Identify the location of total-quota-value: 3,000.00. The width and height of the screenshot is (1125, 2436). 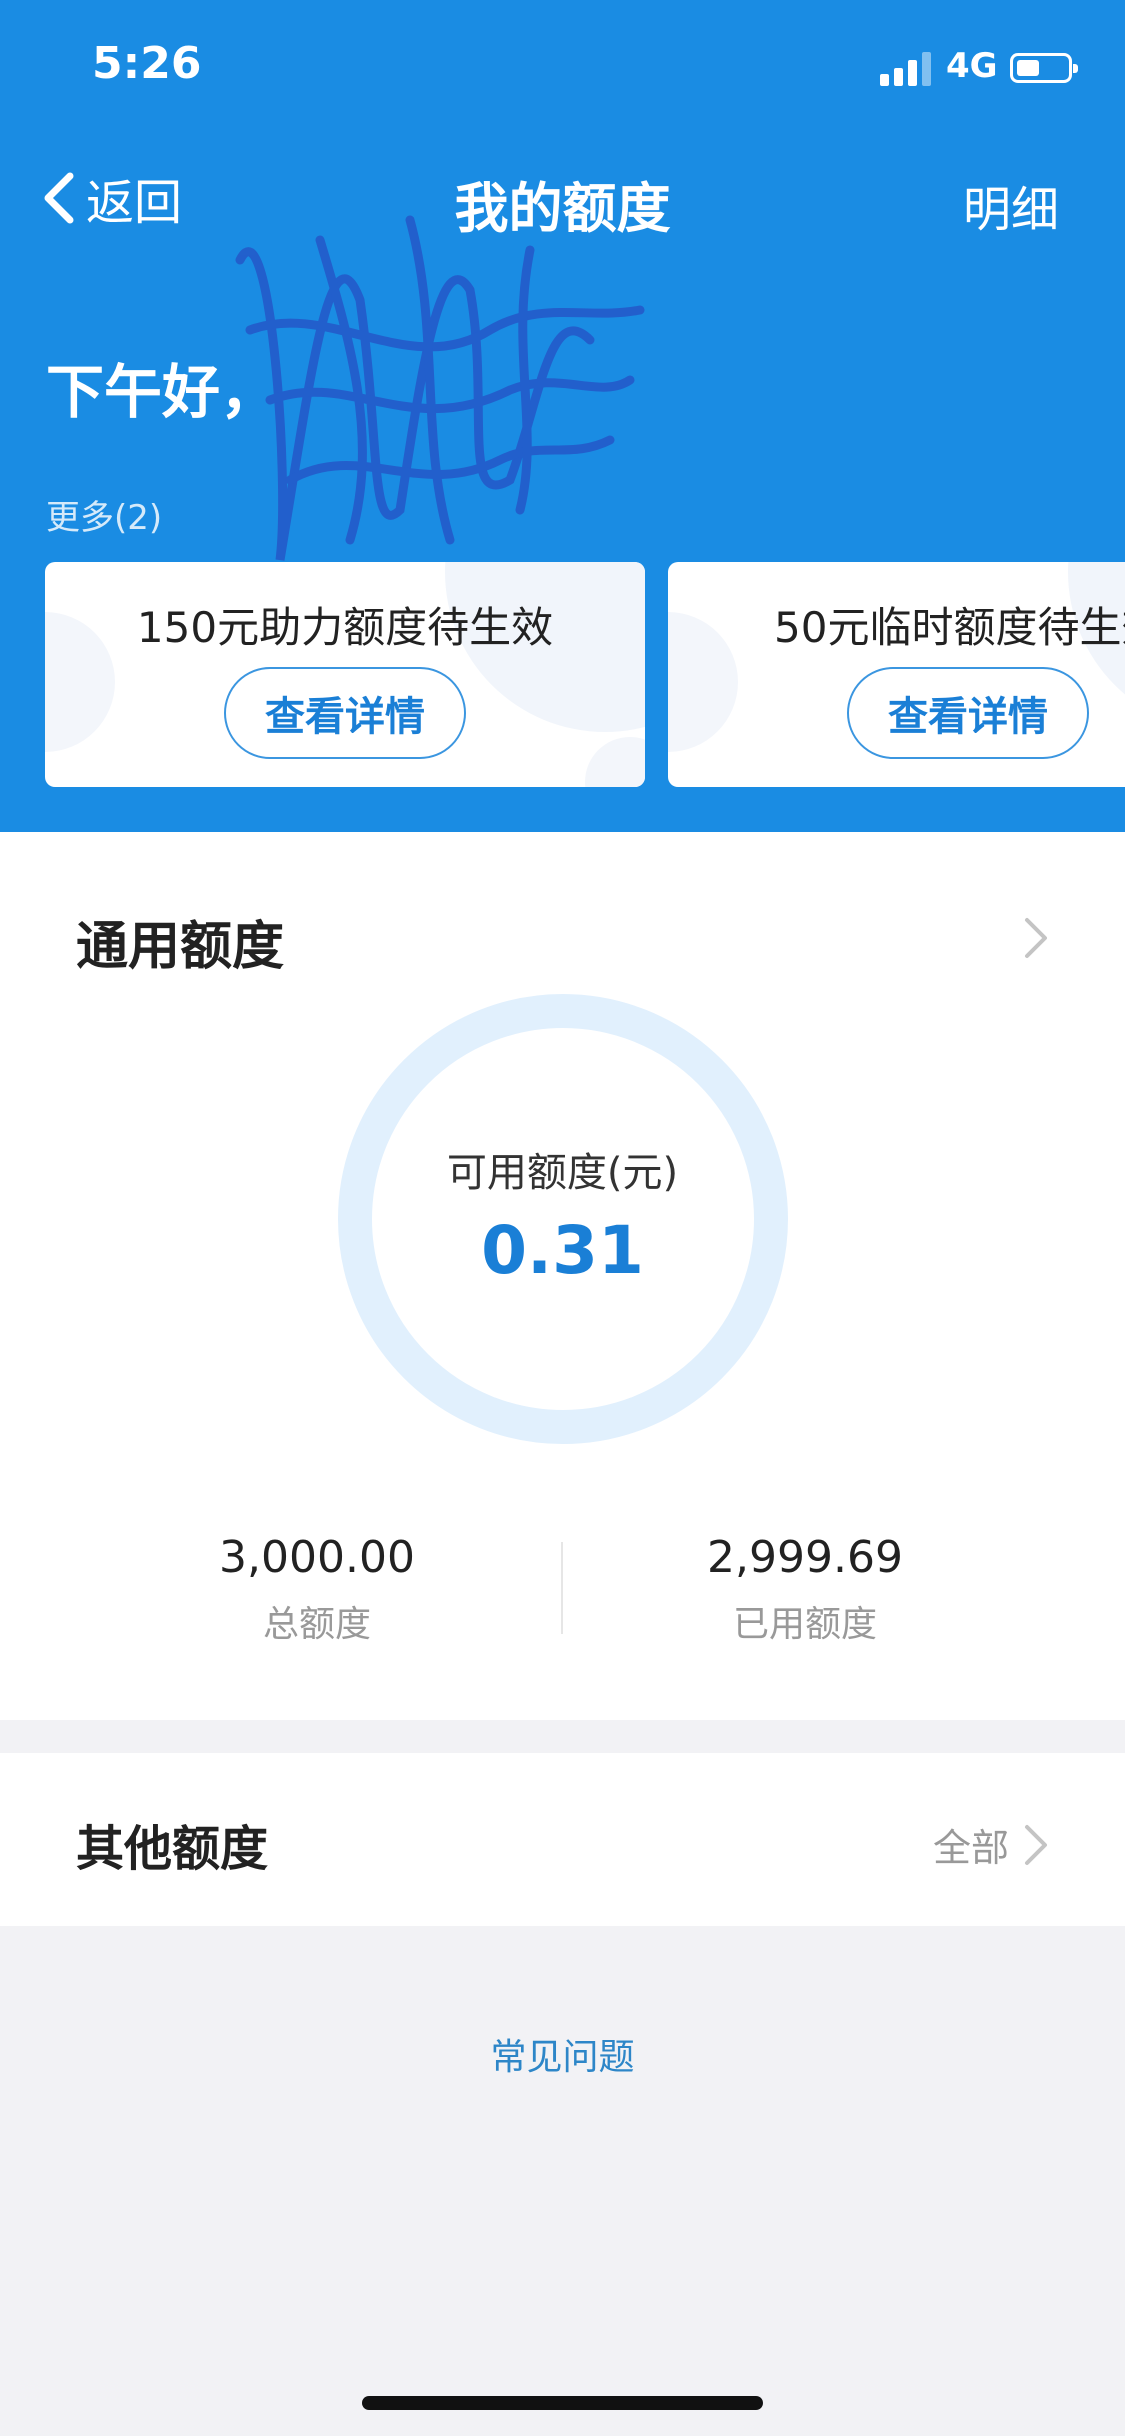
(317, 1557).